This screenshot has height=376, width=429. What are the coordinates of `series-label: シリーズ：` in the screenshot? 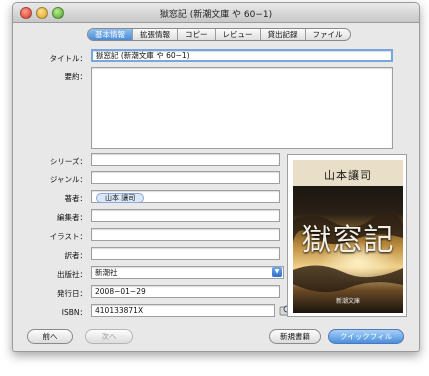 It's located at (68, 161).